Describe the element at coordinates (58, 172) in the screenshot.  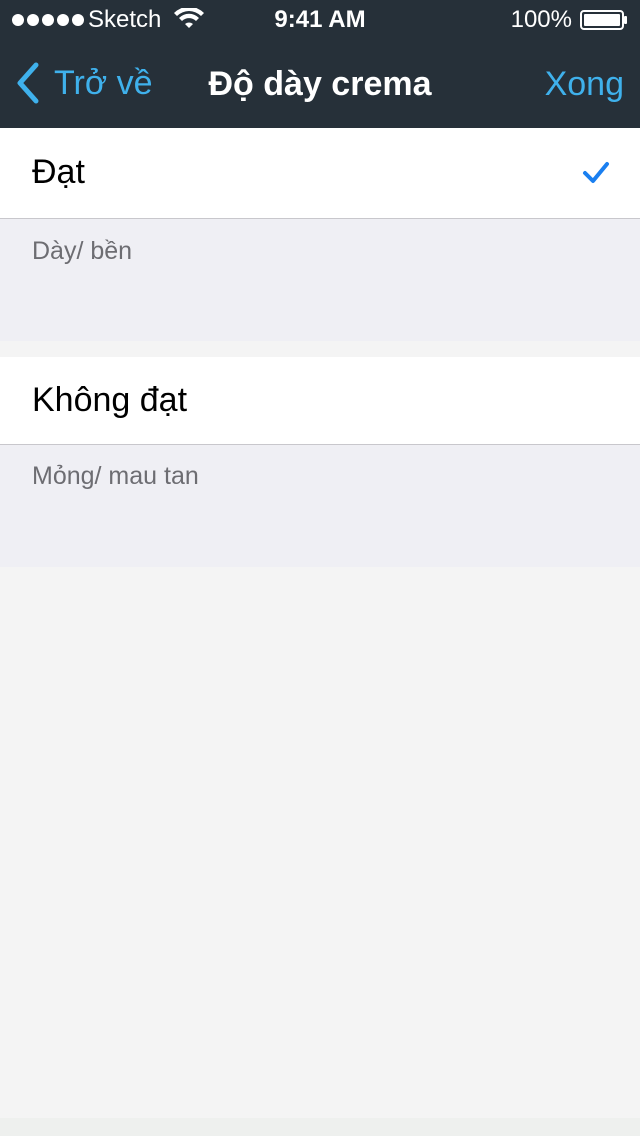
I see `option-label: Đạt` at that location.